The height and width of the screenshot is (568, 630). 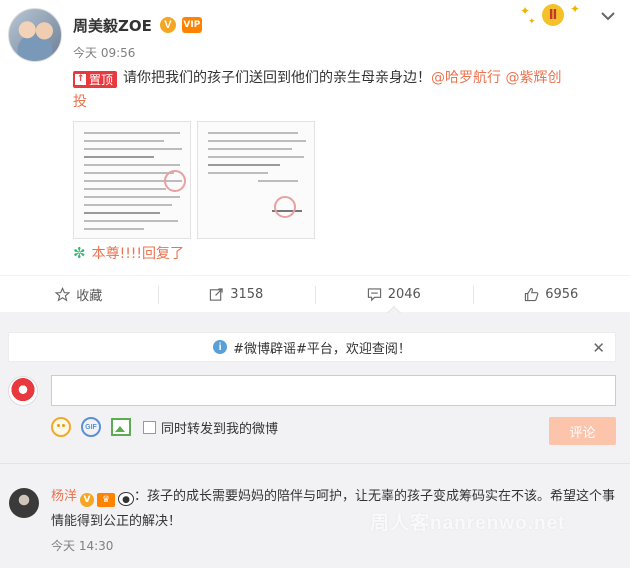 What do you see at coordinates (216, 294) in the screenshot?
I see `repost-icon` at bounding box center [216, 294].